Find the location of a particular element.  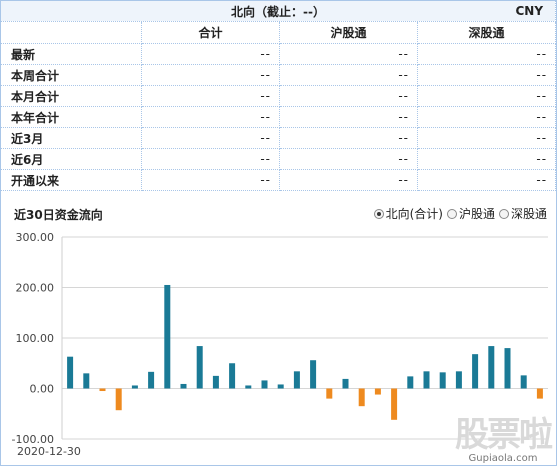

row-label: 近6月 is located at coordinates (71, 159).